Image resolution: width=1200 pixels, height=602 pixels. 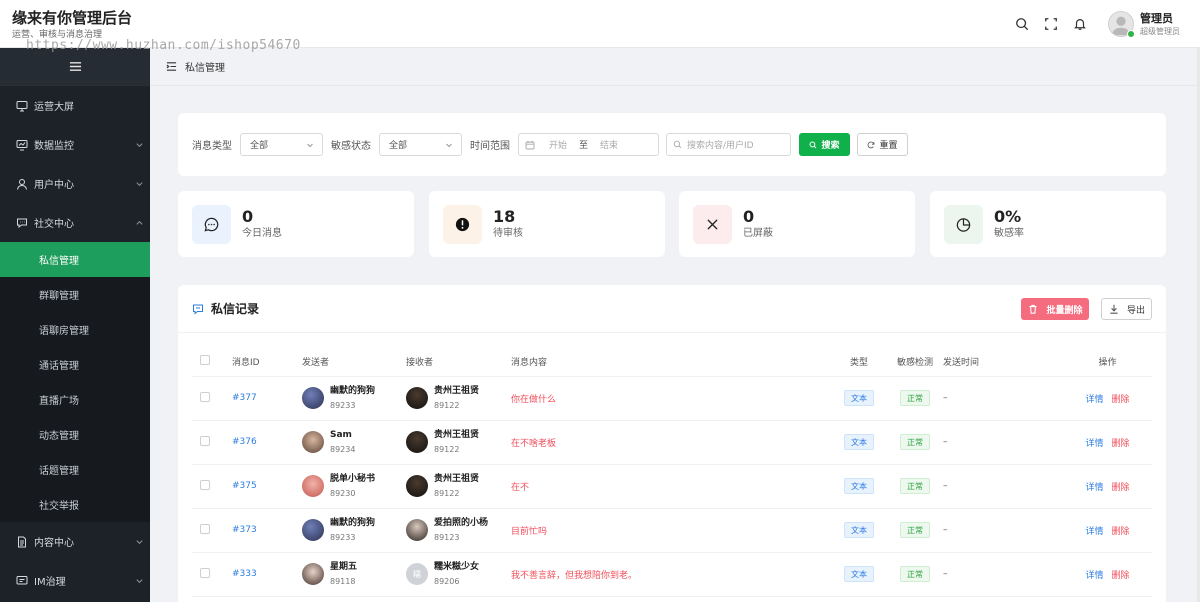 What do you see at coordinates (75, 222) in the screenshot?
I see `sidebar-item-social: 社交中心` at bounding box center [75, 222].